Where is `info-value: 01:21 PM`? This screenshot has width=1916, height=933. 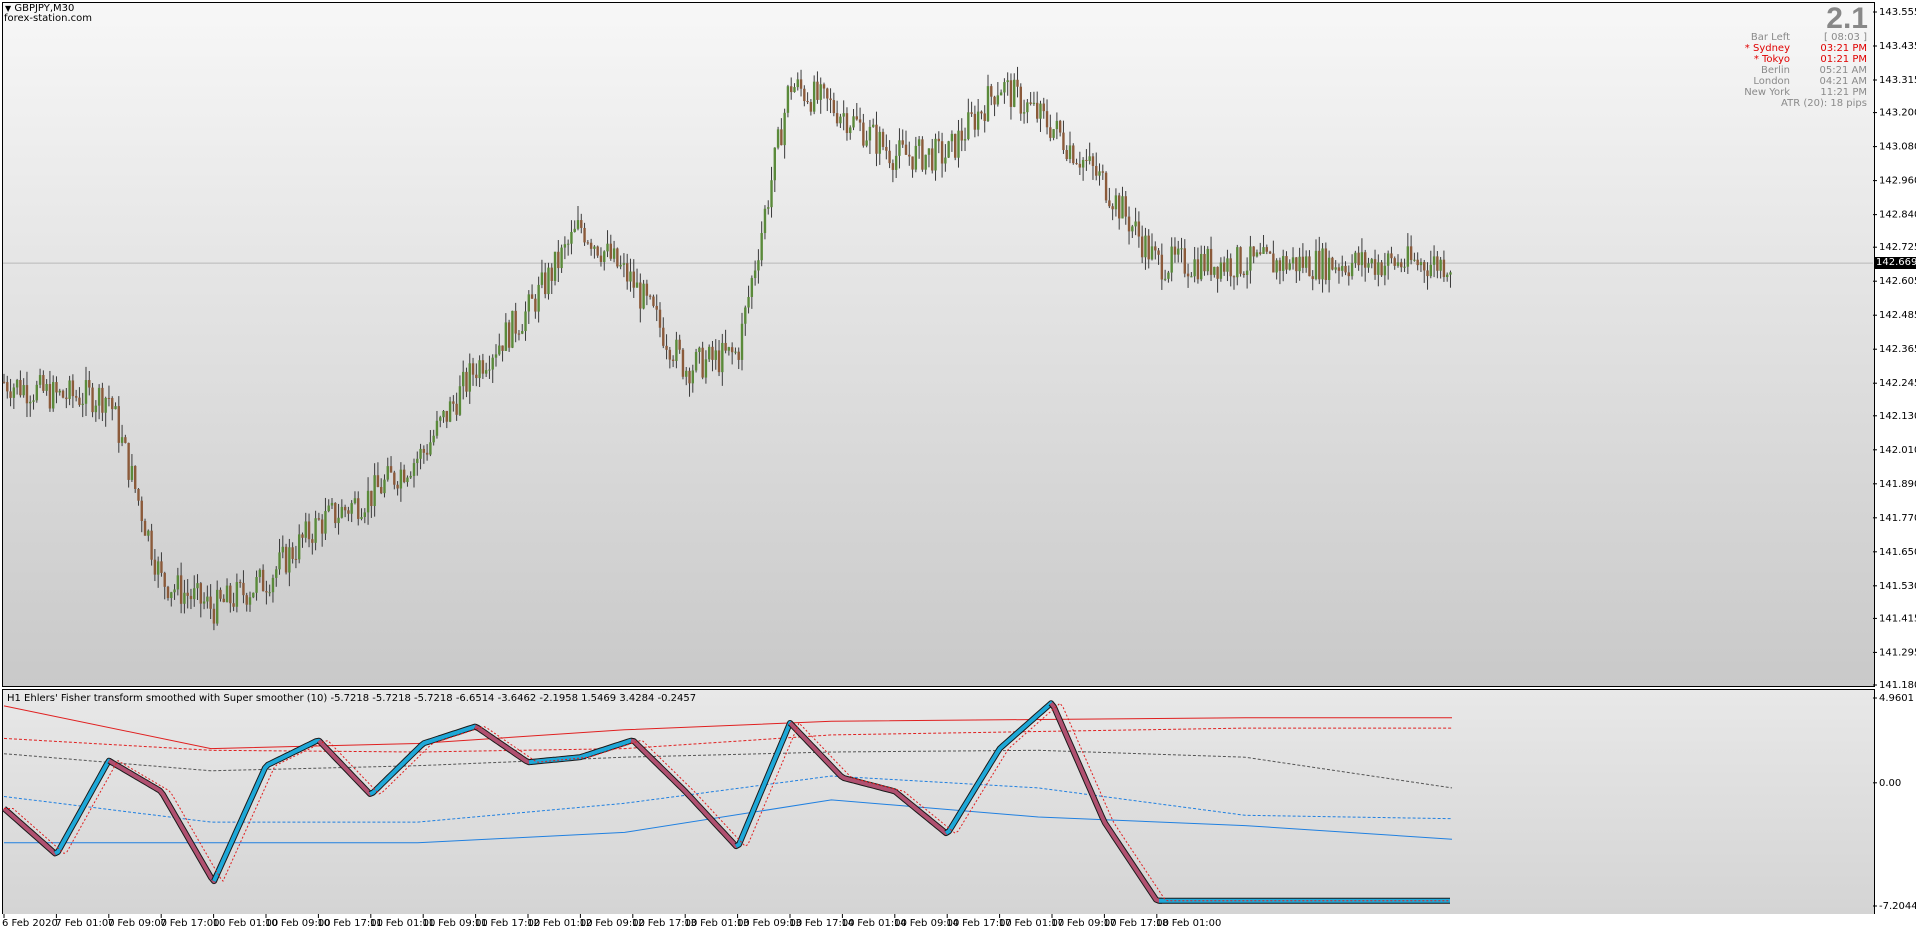 info-value: 01:21 PM is located at coordinates (1843, 59).